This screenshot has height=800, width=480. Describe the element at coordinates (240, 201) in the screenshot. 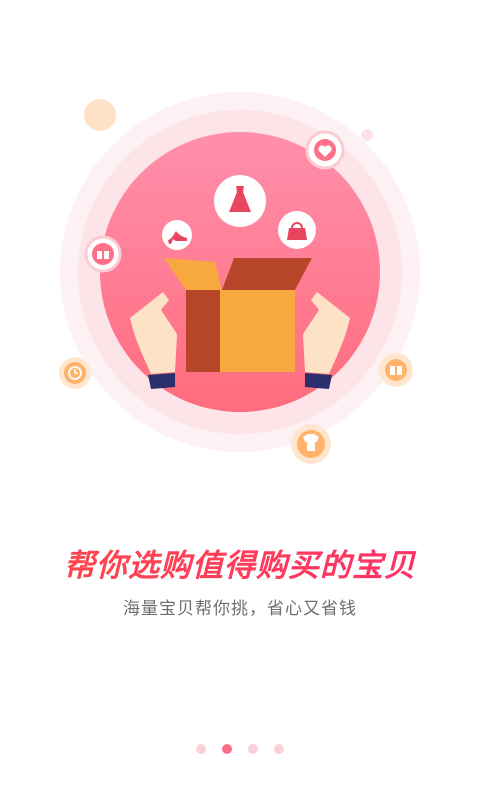

I see `dress-icon` at that location.